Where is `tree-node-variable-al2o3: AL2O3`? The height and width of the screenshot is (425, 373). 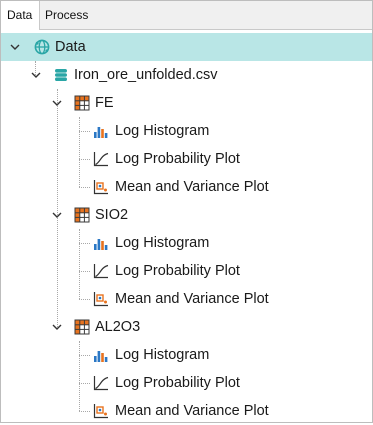 tree-node-variable-al2o3: AL2O3 is located at coordinates (186, 327).